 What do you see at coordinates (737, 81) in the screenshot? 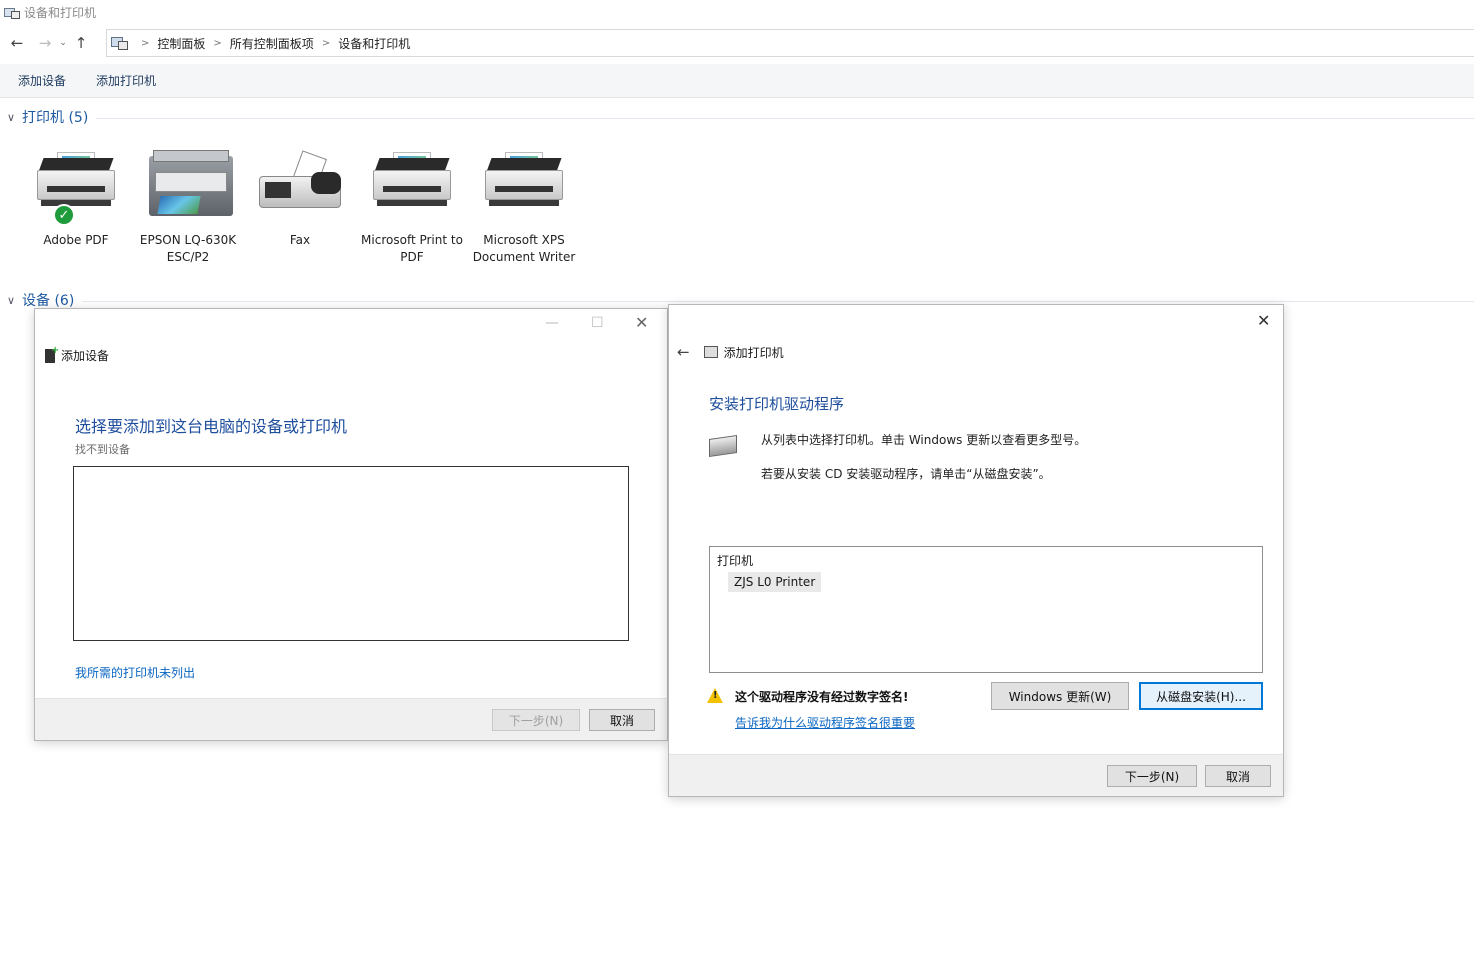
I see `command-bar: 添加设备 添加打印机` at bounding box center [737, 81].